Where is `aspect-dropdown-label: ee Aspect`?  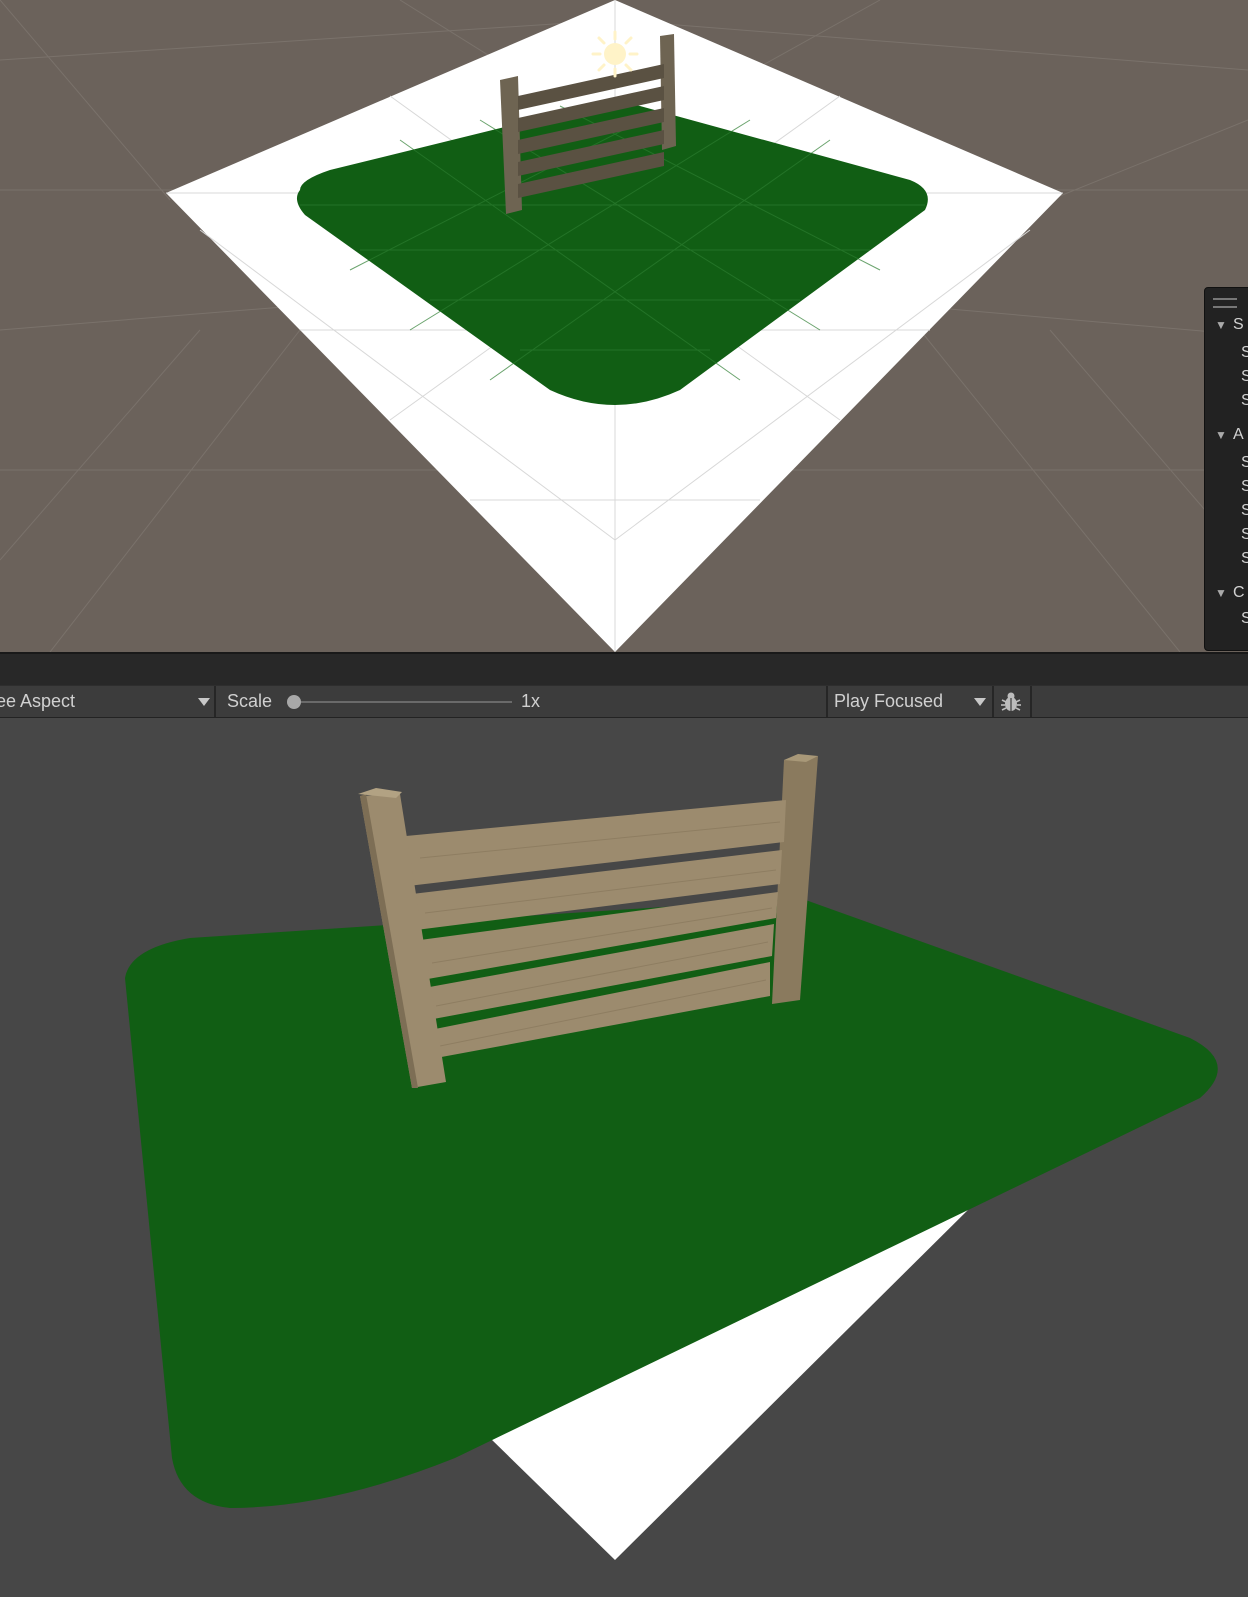
aspect-dropdown-label: ee Aspect is located at coordinates (38, 701).